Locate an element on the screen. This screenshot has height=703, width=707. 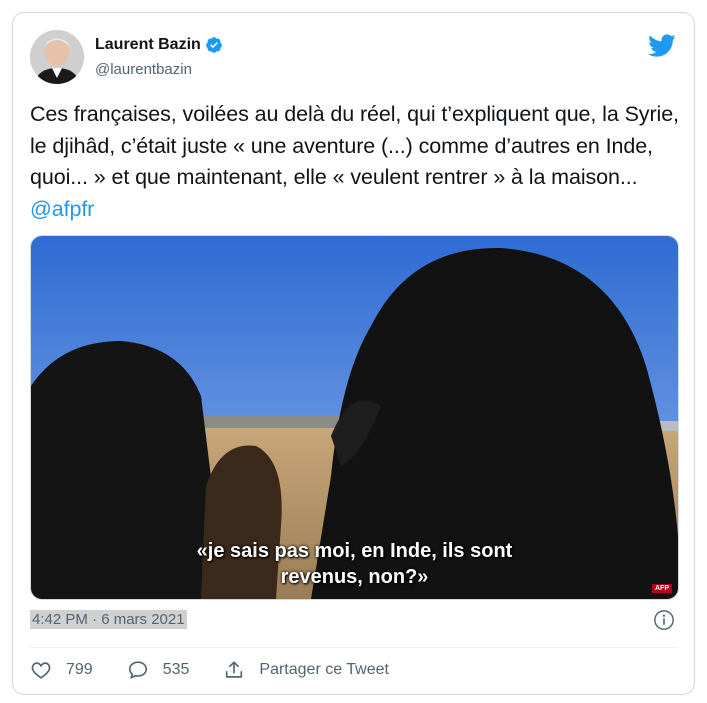
reply-count: 535 is located at coordinates (176, 669).